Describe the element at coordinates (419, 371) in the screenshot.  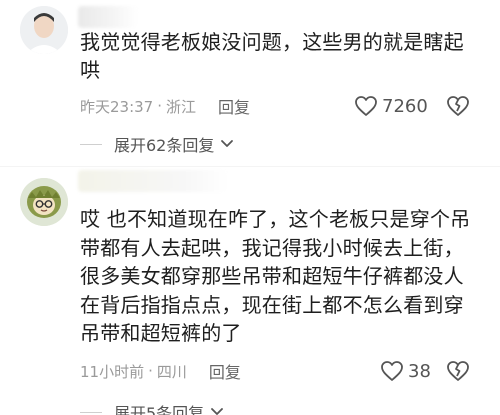
I see `like-count: 38` at that location.